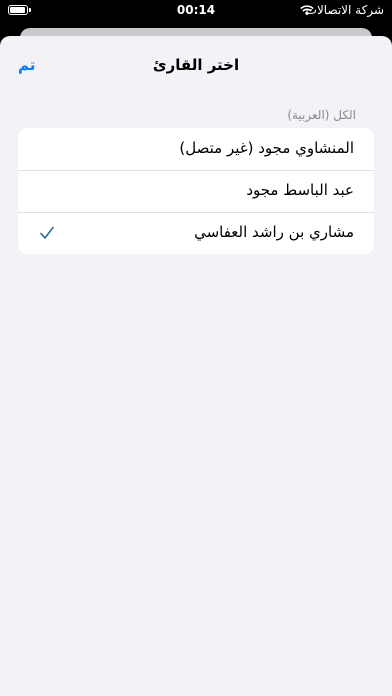 Image resolution: width=392 pixels, height=696 pixels. I want to click on reciter-row-abdulbasit: عبد الباسط مجود, so click(196, 191).